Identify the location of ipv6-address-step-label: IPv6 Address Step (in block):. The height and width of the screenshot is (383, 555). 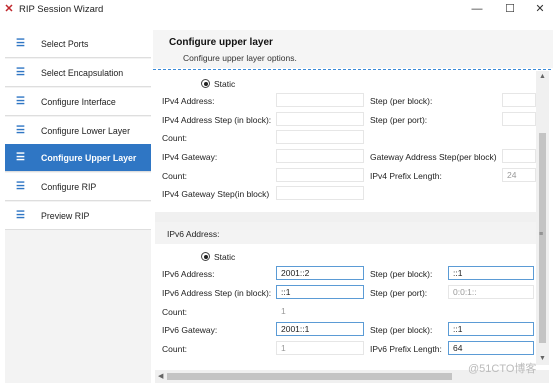
(217, 293).